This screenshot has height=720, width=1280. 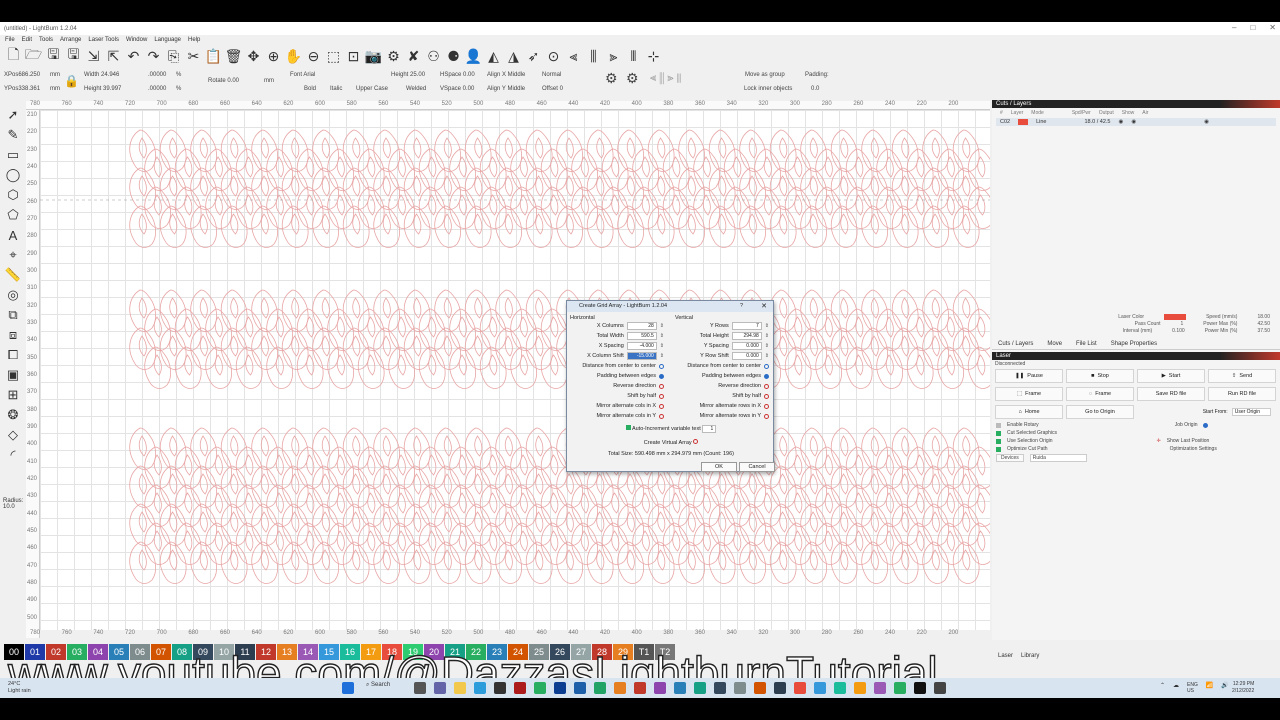 I want to click on pause-button: ❚❚ Pause, so click(x=1029, y=376).